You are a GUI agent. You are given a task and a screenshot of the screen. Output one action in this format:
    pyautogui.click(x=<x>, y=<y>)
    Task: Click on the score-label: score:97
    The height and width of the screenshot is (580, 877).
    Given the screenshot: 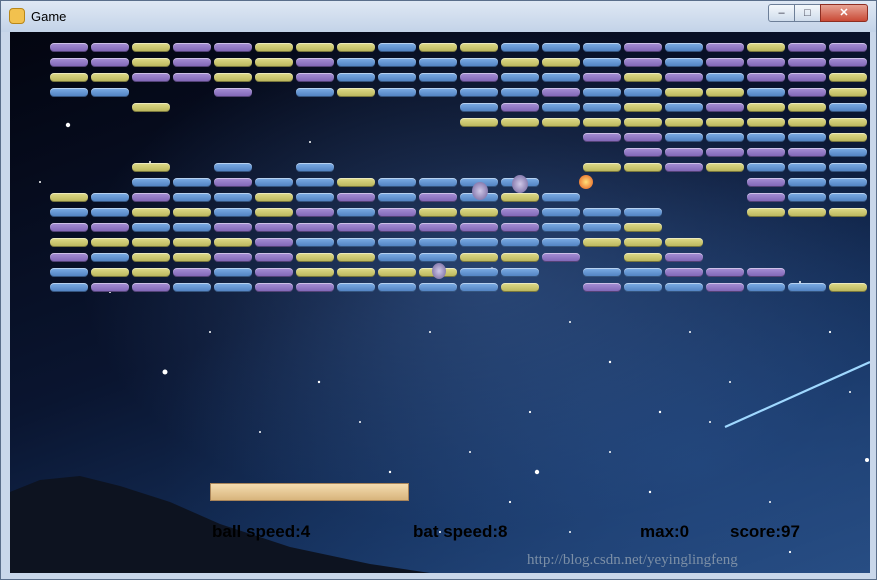 What is the action you would take?
    pyautogui.click(x=765, y=531)
    